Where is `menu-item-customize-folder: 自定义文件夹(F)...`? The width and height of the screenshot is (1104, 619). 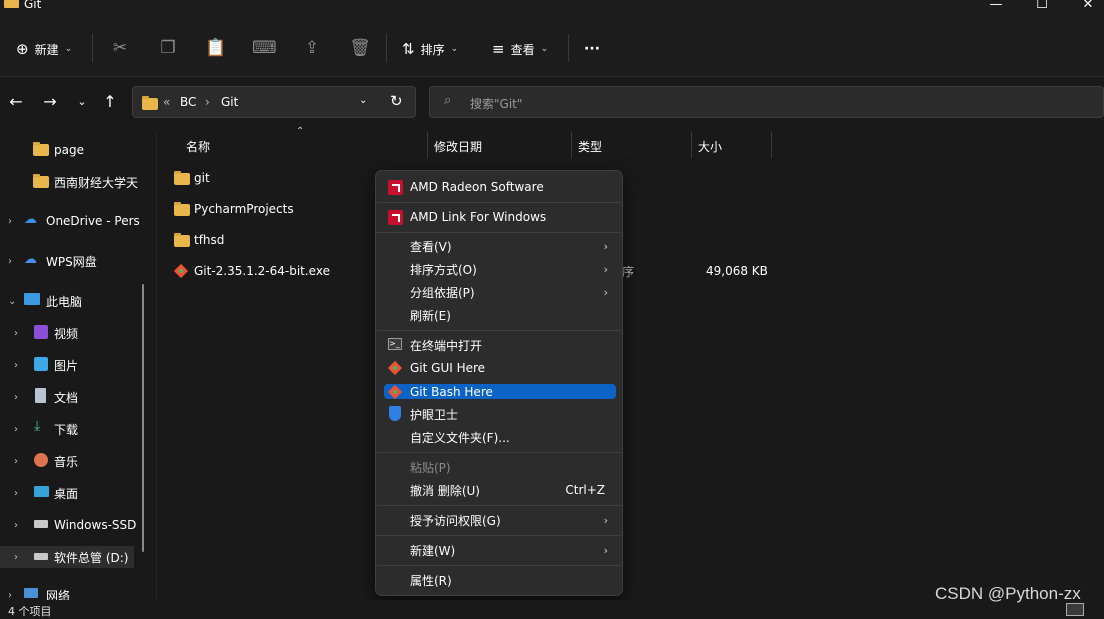 menu-item-customize-folder: 自定义文件夹(F)... is located at coordinates (500, 437).